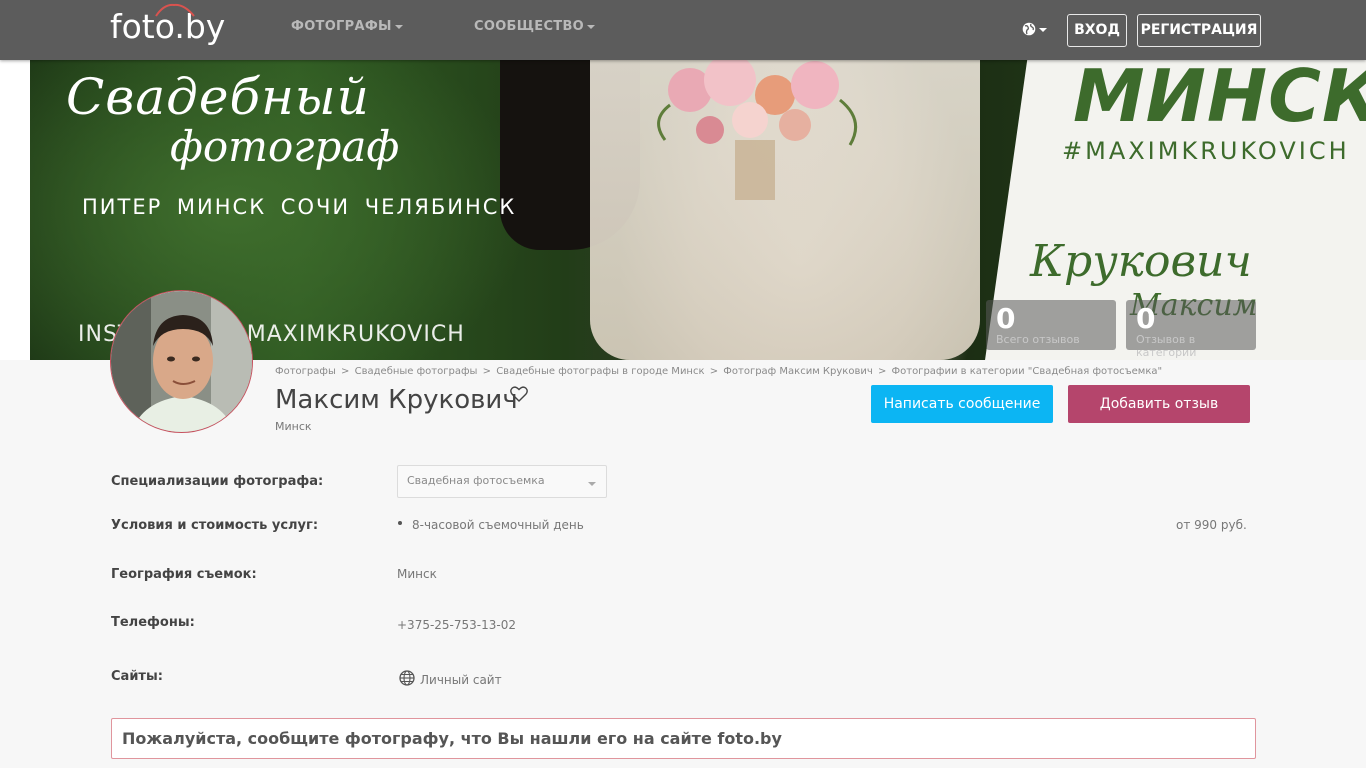 This screenshot has width=1366, height=768. I want to click on stat-total-reviews: 0 Всего отзывов, so click(1051, 325).